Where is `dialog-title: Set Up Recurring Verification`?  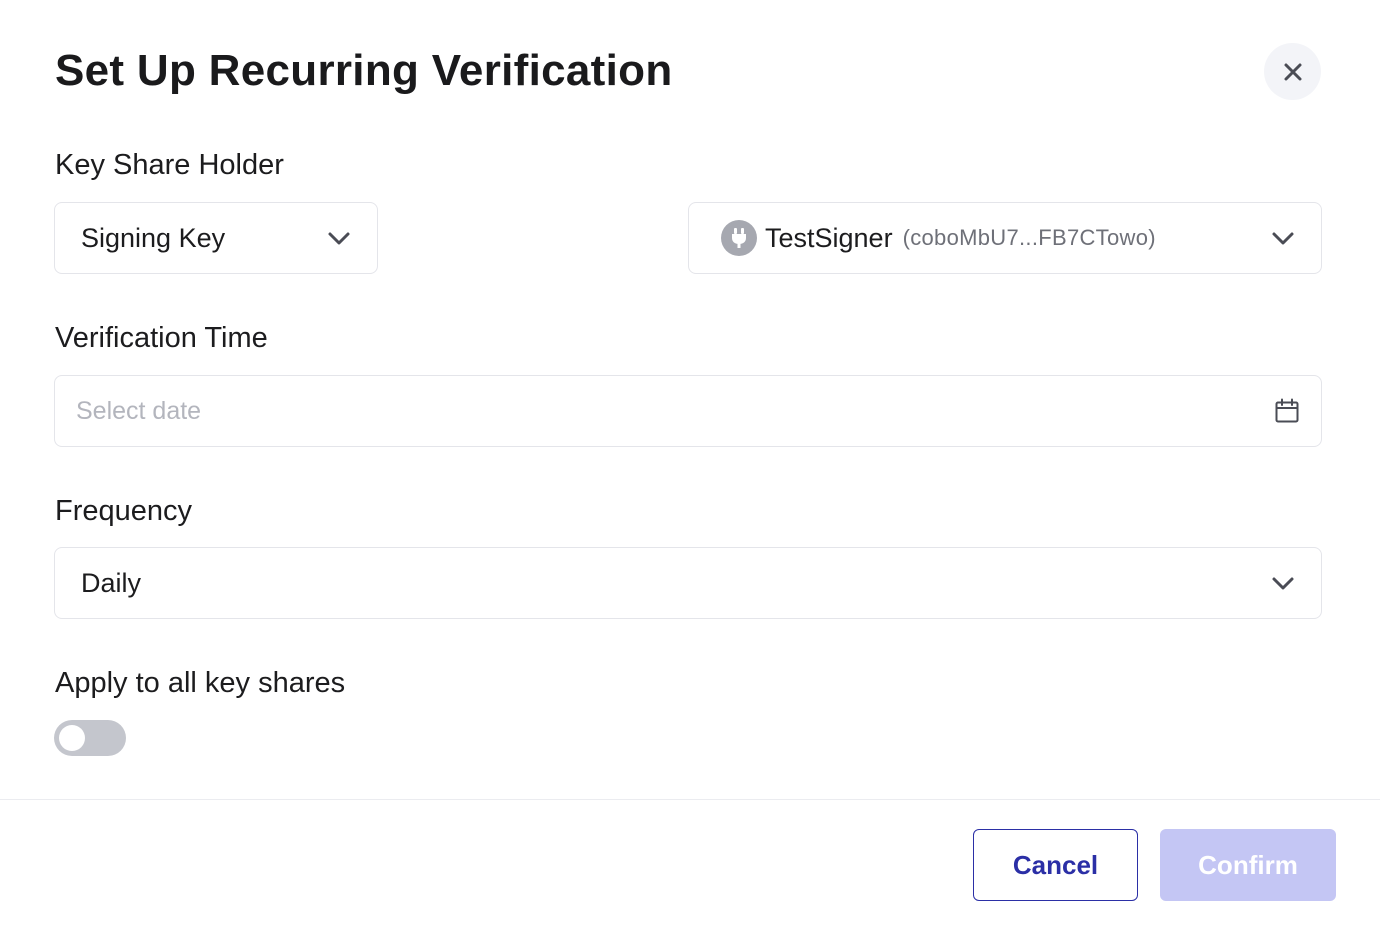 dialog-title: Set Up Recurring Verification is located at coordinates (364, 70).